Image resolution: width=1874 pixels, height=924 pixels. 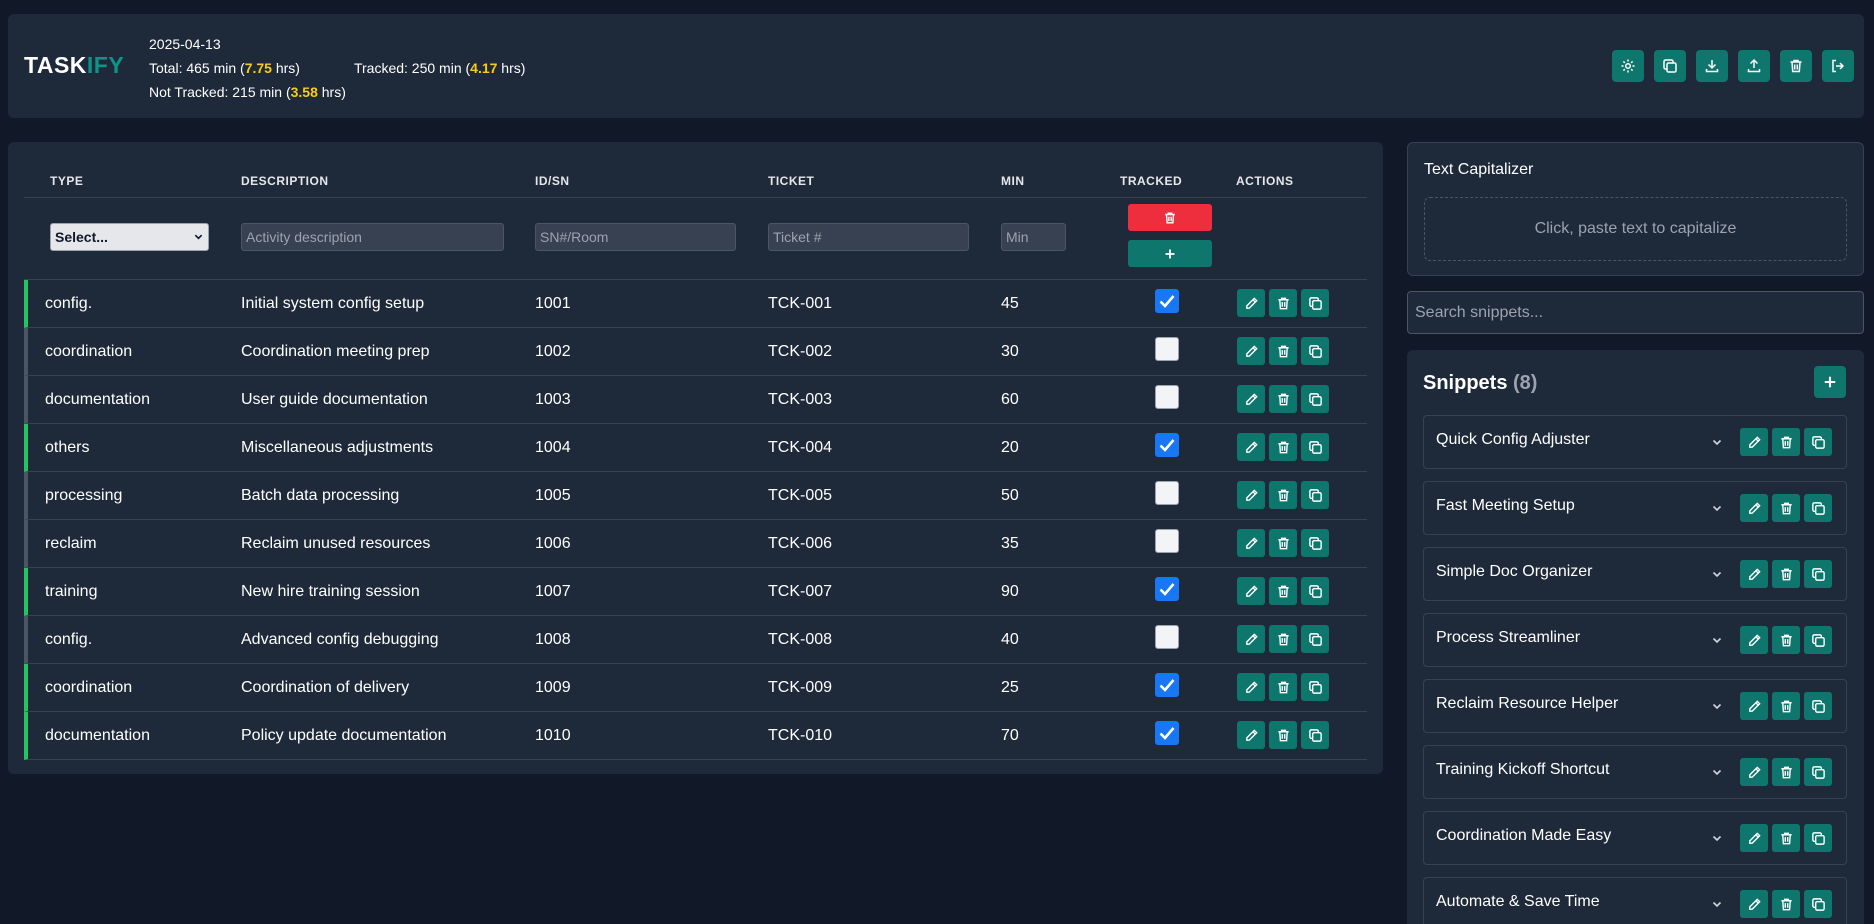 What do you see at coordinates (553, 495) in the screenshot?
I see `cell-id: 1005` at bounding box center [553, 495].